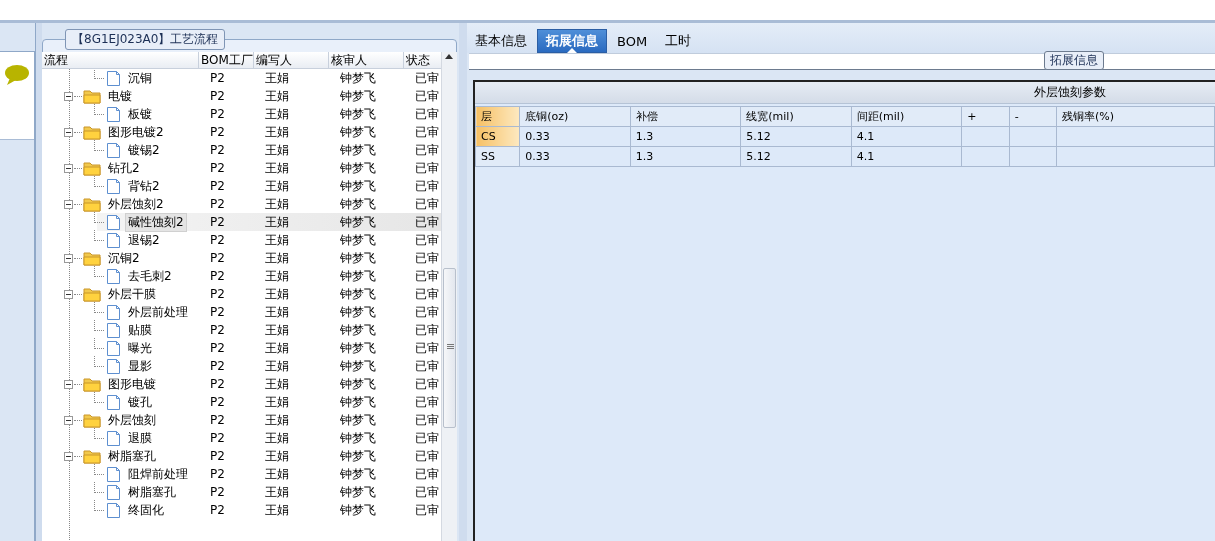 This screenshot has height=541, width=1215. I want to click on column-header: 核审人, so click(366, 60).